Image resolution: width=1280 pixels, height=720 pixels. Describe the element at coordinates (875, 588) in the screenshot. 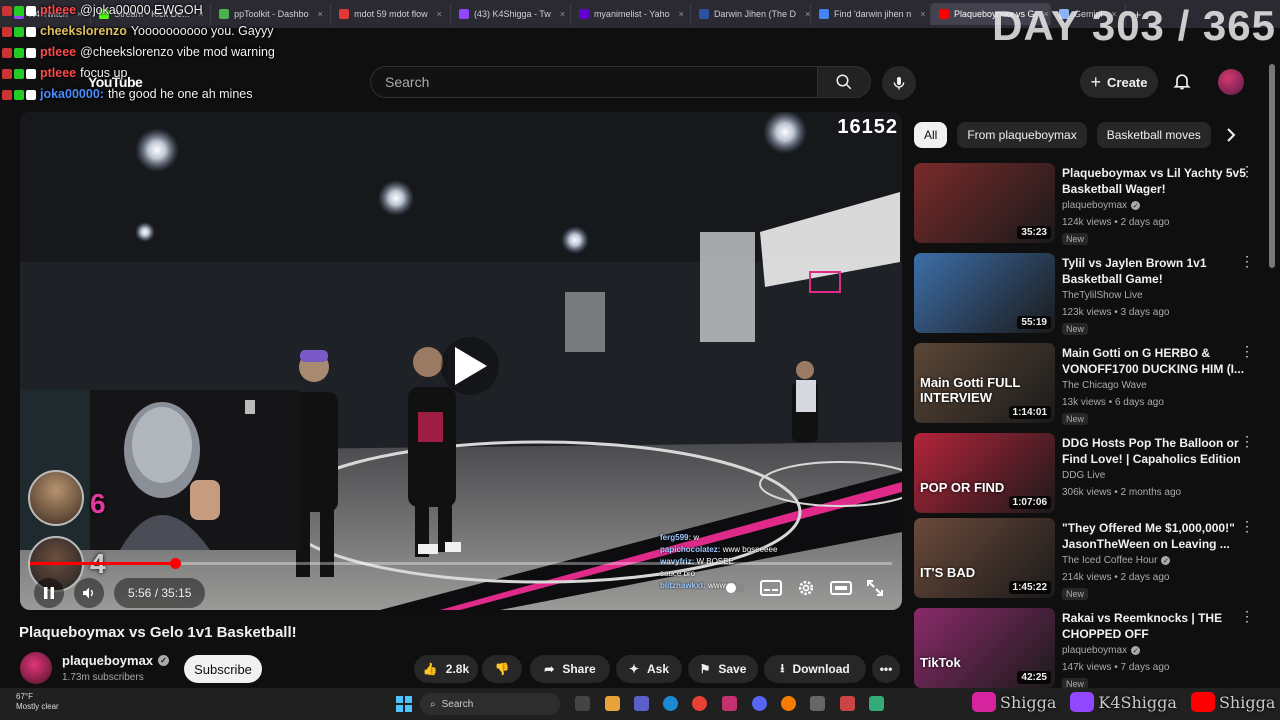

I see `fullscreen-icon` at that location.